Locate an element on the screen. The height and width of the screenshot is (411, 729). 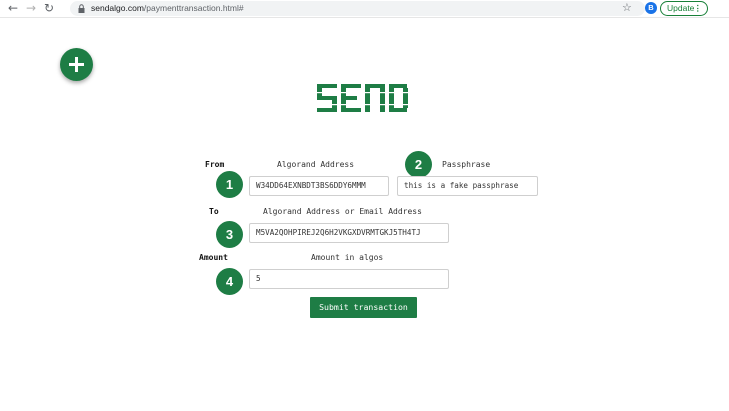
to-address-input: M5VA2QOHPIREJ2Q6H2VKGXDVRMTGKJ5TH4TJ is located at coordinates (349, 233).